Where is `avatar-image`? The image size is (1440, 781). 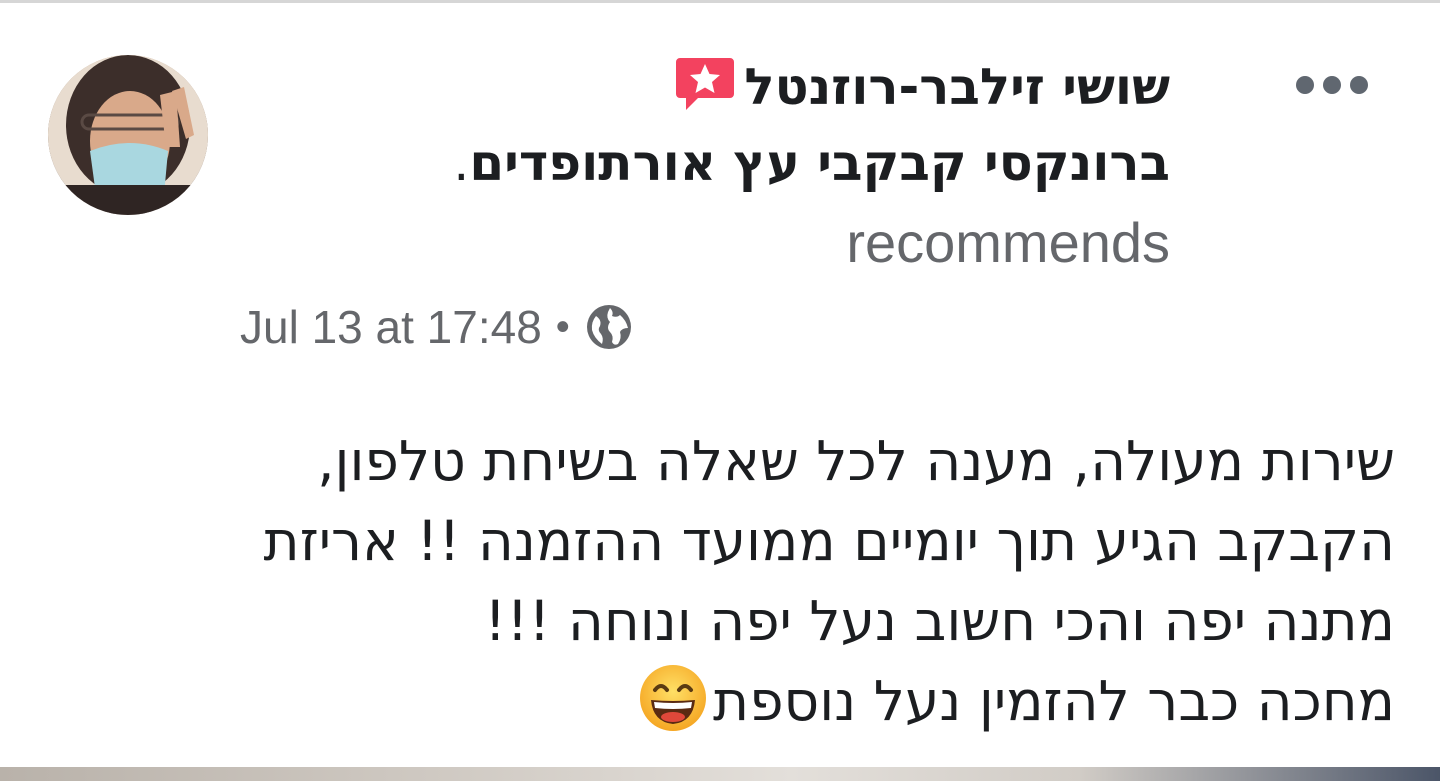
avatar-image is located at coordinates (128, 135).